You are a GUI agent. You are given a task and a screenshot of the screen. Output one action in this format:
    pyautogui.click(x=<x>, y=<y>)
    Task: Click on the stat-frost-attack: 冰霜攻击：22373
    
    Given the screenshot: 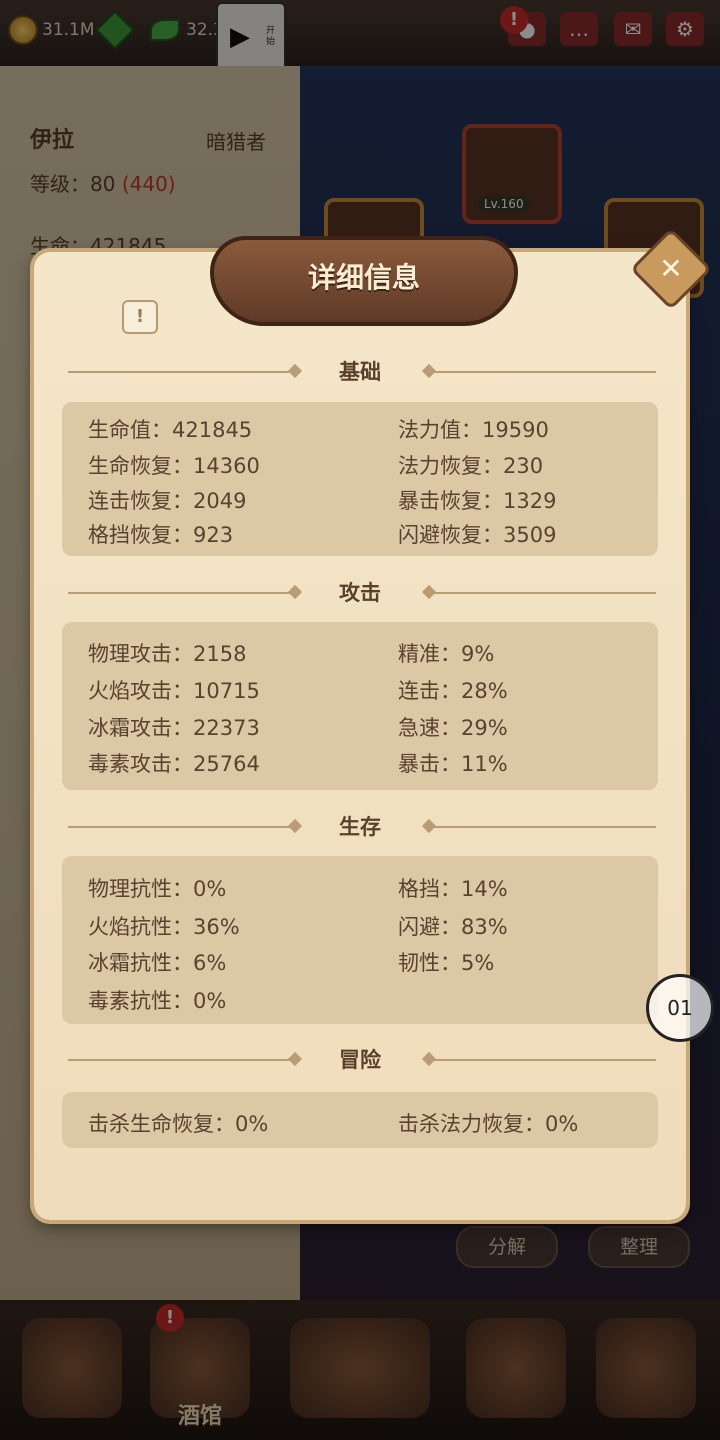 What is the action you would take?
    pyautogui.click(x=174, y=728)
    